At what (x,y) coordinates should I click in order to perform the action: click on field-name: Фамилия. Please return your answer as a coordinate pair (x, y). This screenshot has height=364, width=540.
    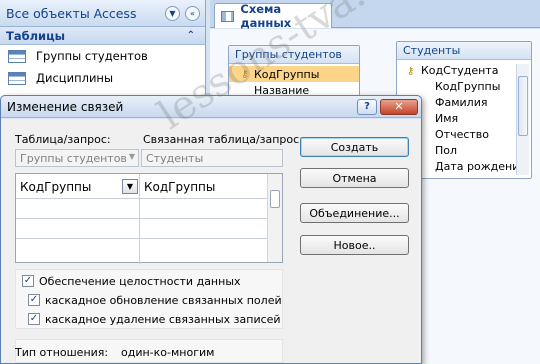
    Looking at the image, I should click on (461, 102).